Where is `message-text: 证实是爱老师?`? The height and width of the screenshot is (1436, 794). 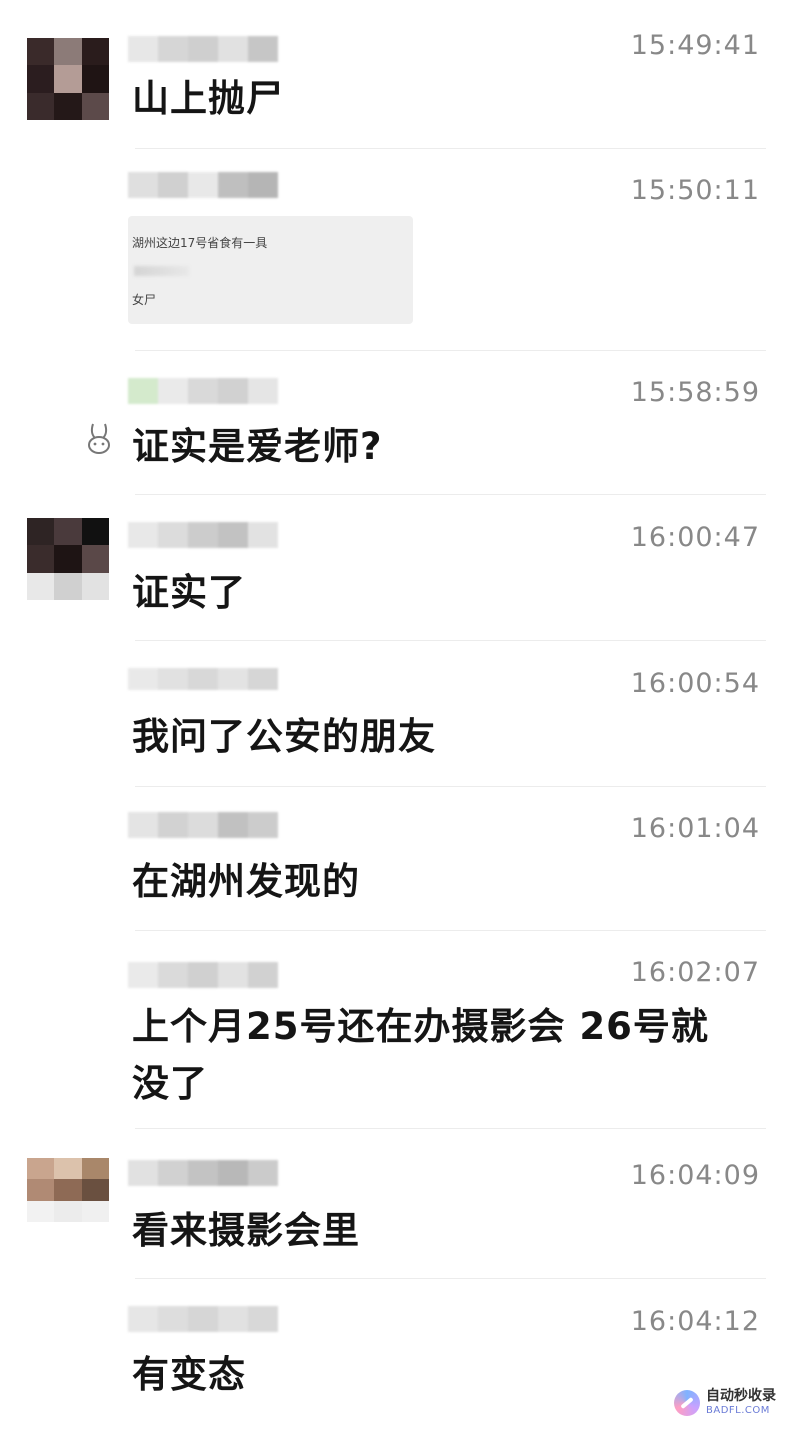 message-text: 证实是爱老师? is located at coordinates (257, 446).